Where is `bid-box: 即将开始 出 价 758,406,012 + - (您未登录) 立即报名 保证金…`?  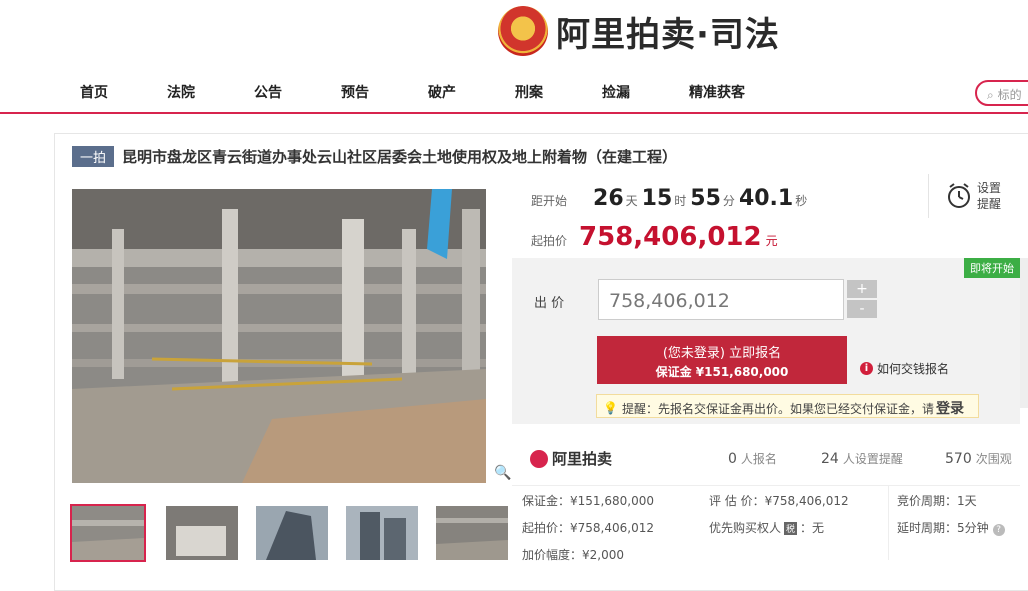 bid-box: 即将开始 出 价 758,406,012 + - (您未登录) 立即报名 保证金… is located at coordinates (766, 341).